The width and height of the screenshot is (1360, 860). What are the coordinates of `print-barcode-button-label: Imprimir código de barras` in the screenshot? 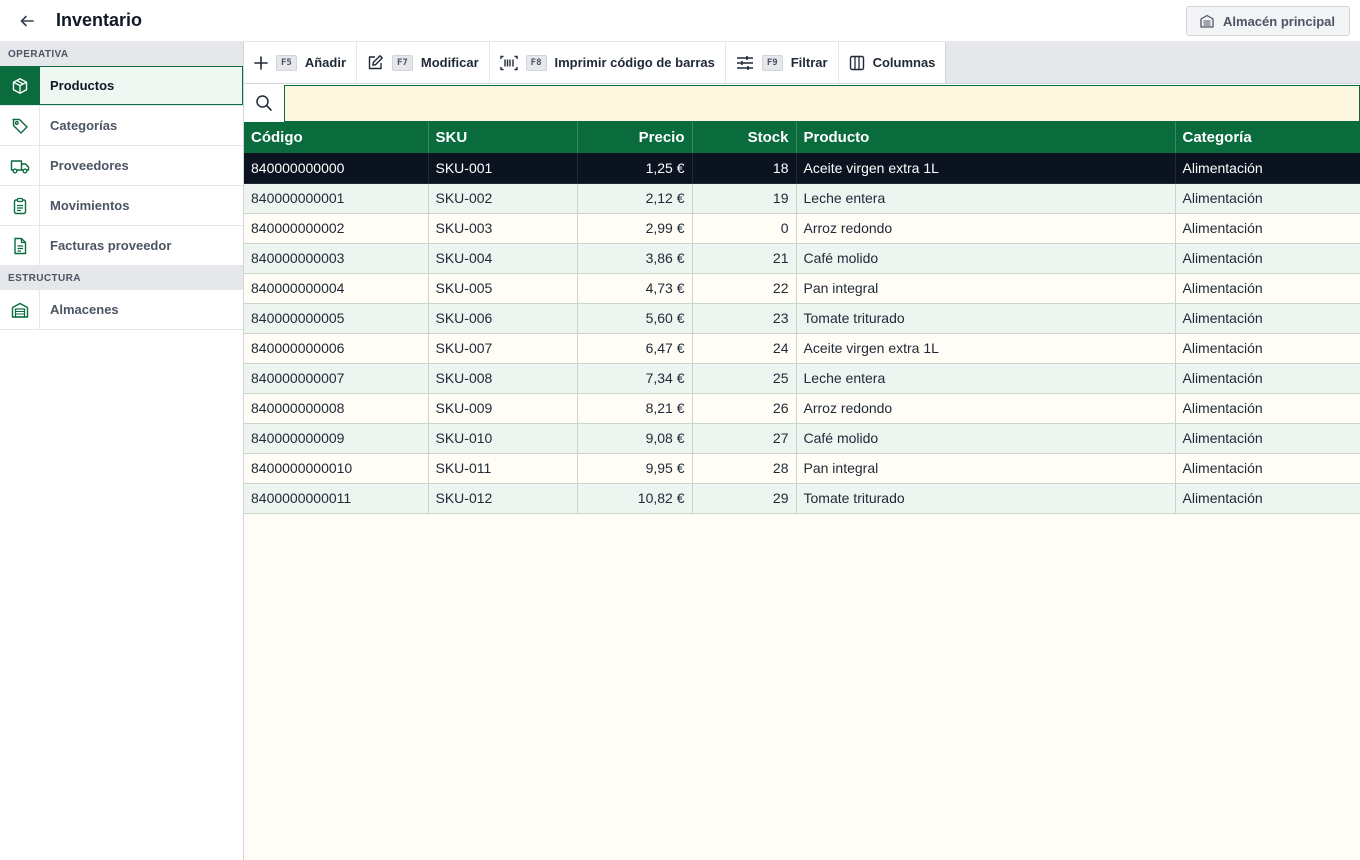 It's located at (634, 62).